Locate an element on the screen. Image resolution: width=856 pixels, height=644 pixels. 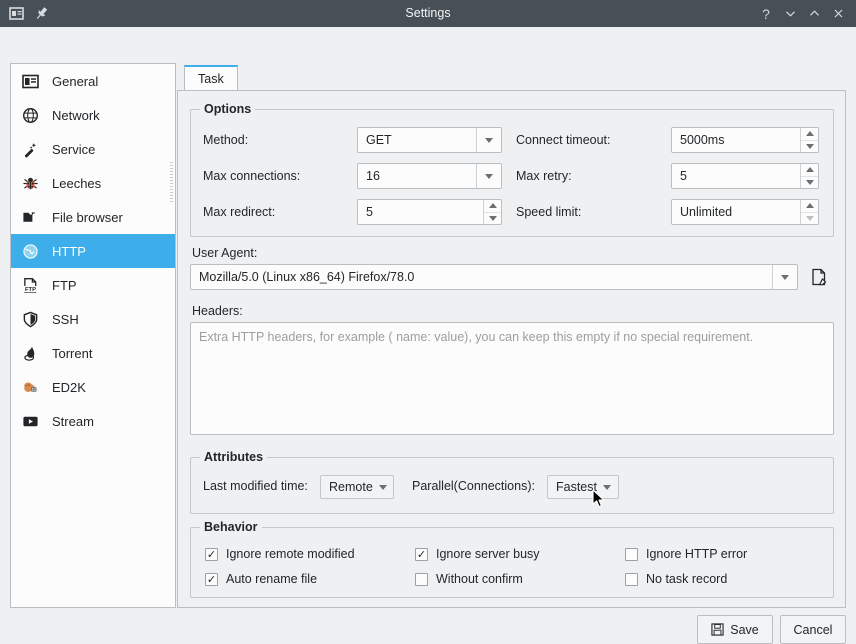
user-agent-dropdown-arrow is located at coordinates (784, 277).